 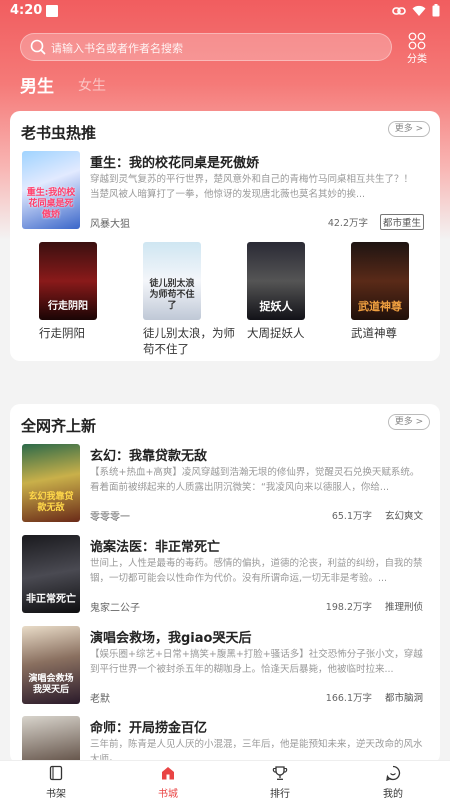 I want to click on tab-ranking: 排行, so click(x=280, y=782).